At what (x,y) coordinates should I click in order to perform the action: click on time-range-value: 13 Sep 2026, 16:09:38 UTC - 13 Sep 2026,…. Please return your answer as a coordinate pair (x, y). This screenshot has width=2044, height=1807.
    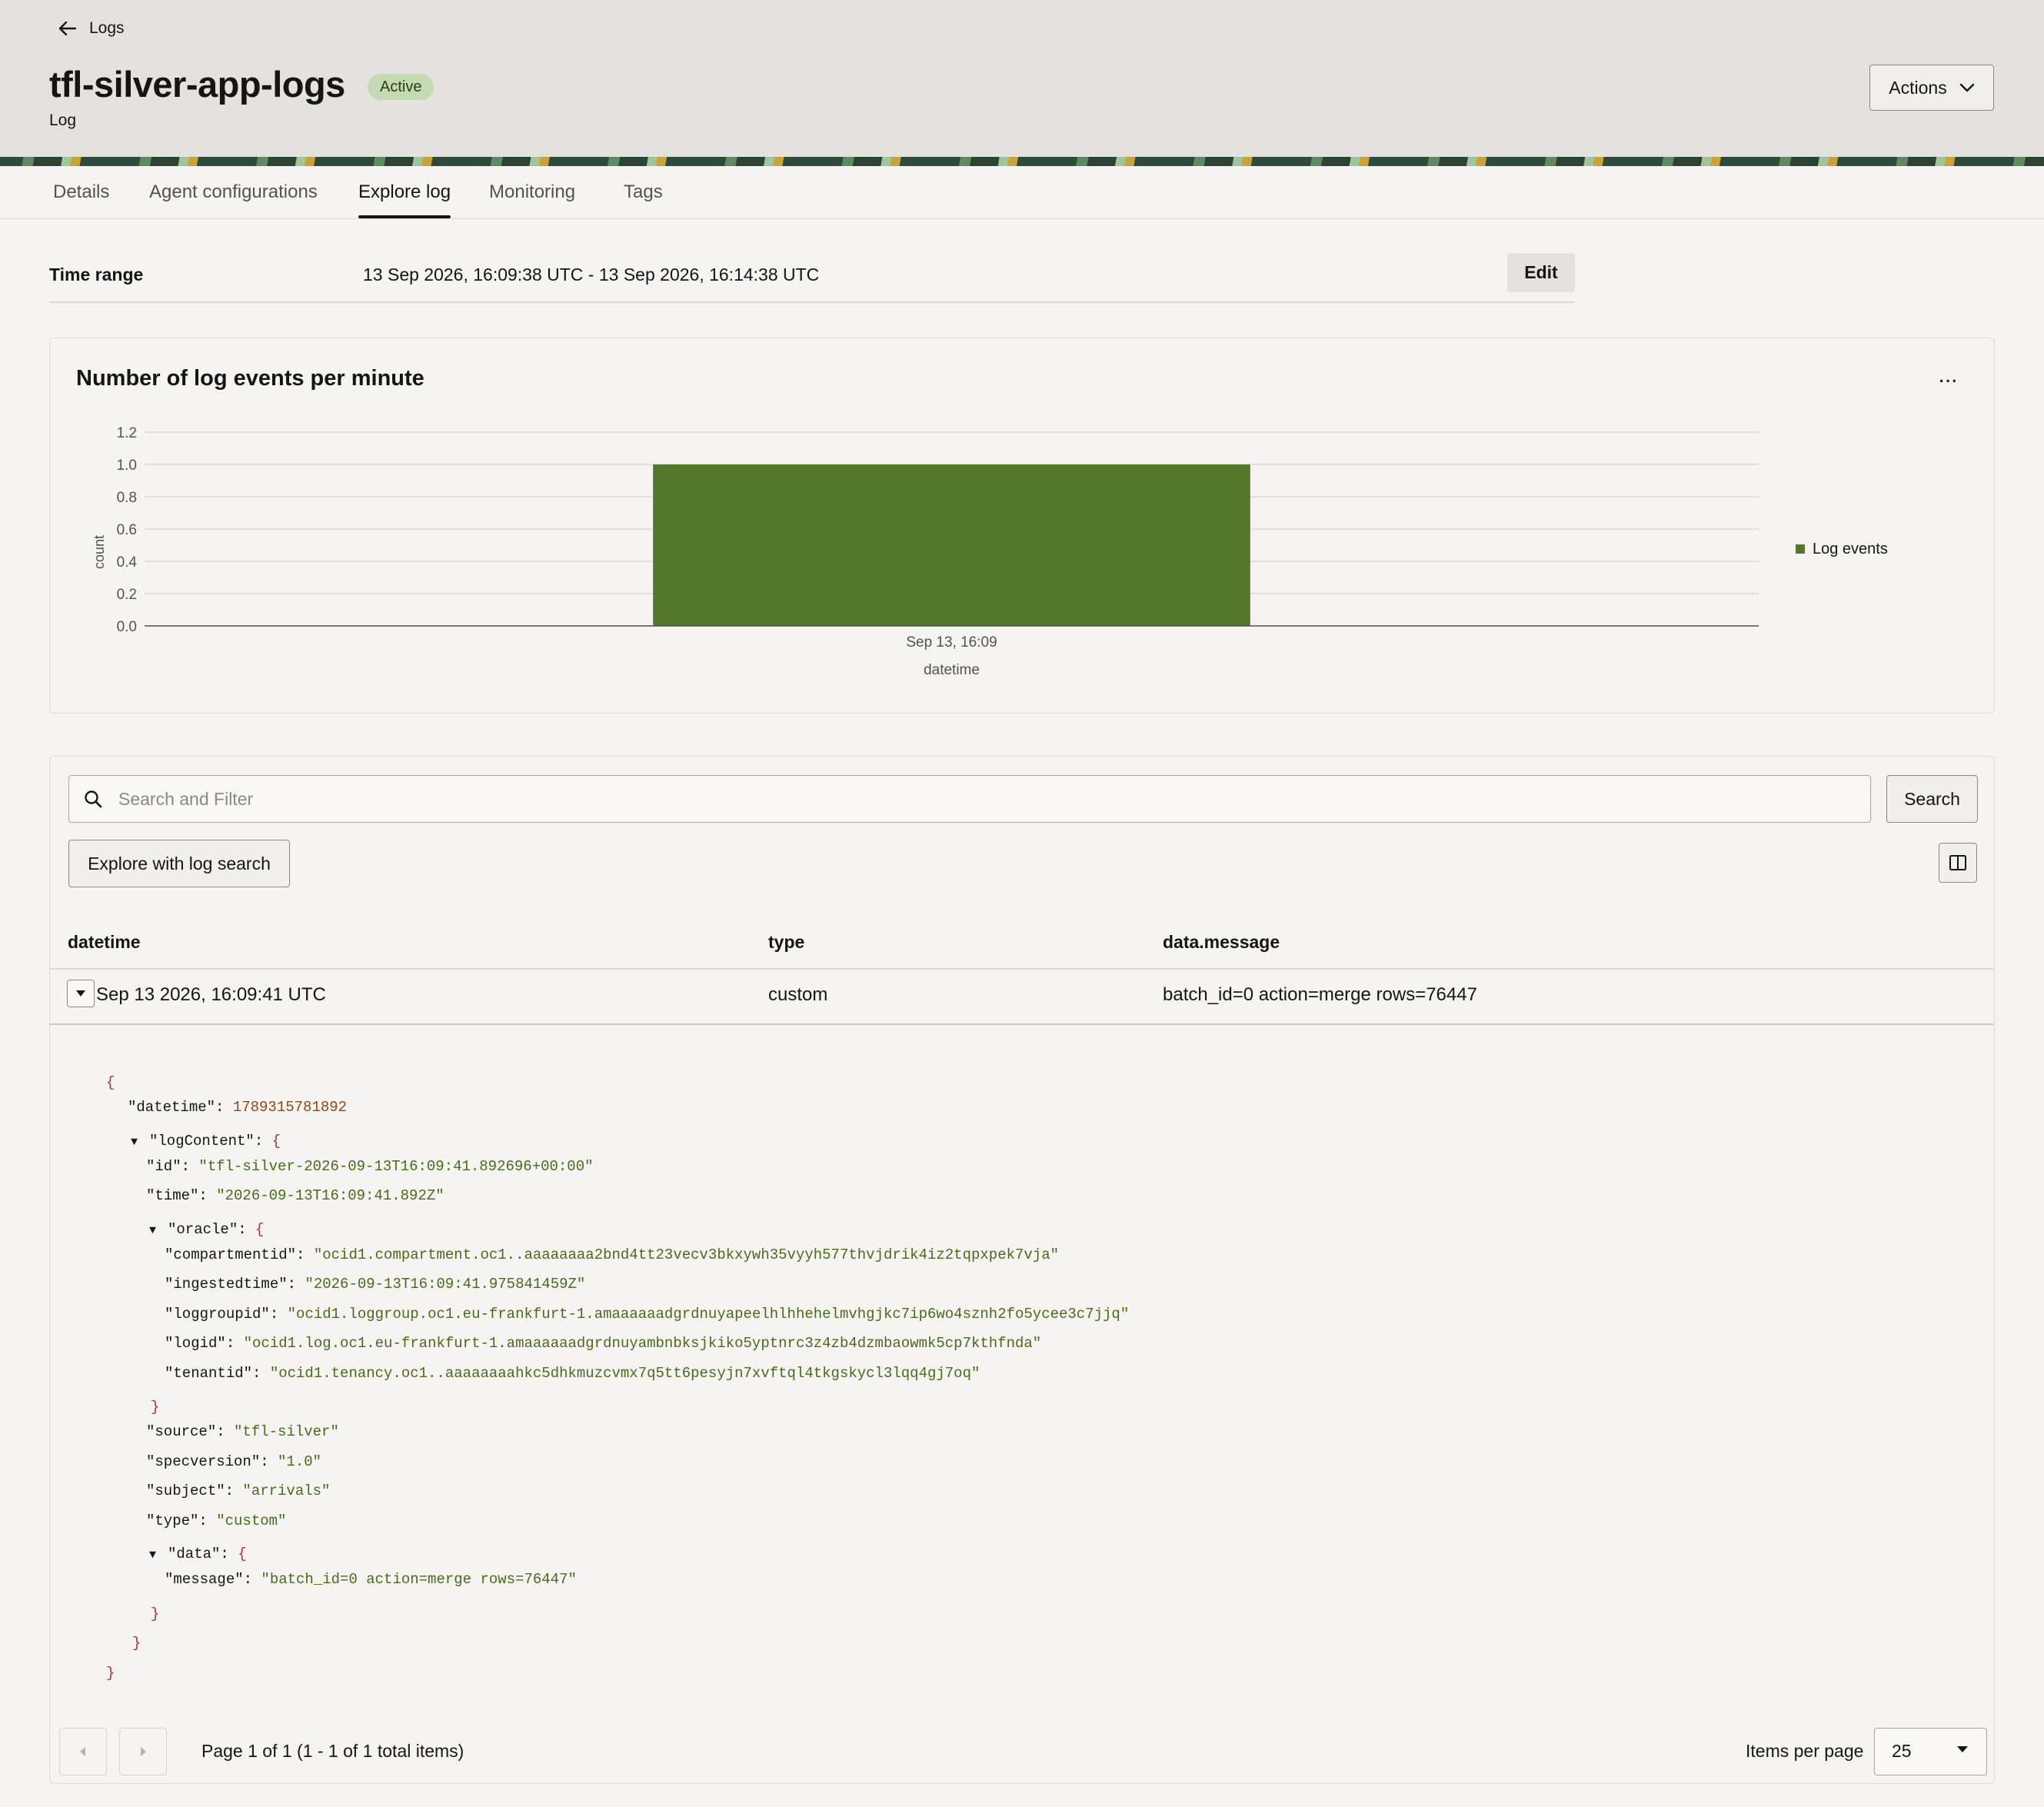
    Looking at the image, I should click on (591, 275).